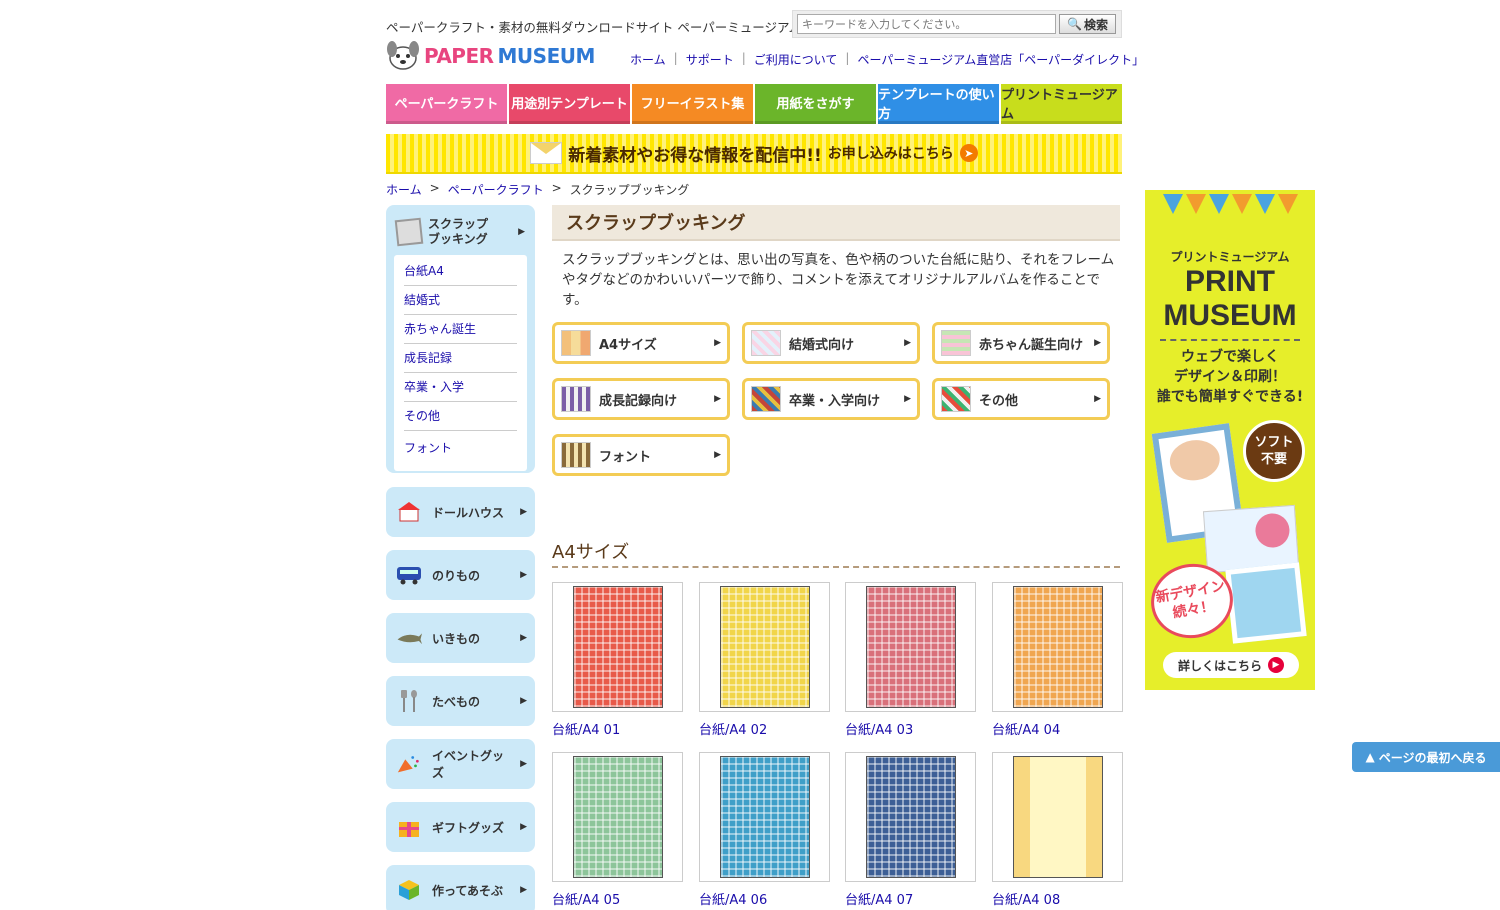 Image resolution: width=1500 pixels, height=910 pixels. Describe the element at coordinates (926, 24) in the screenshot. I see `search-input` at that location.